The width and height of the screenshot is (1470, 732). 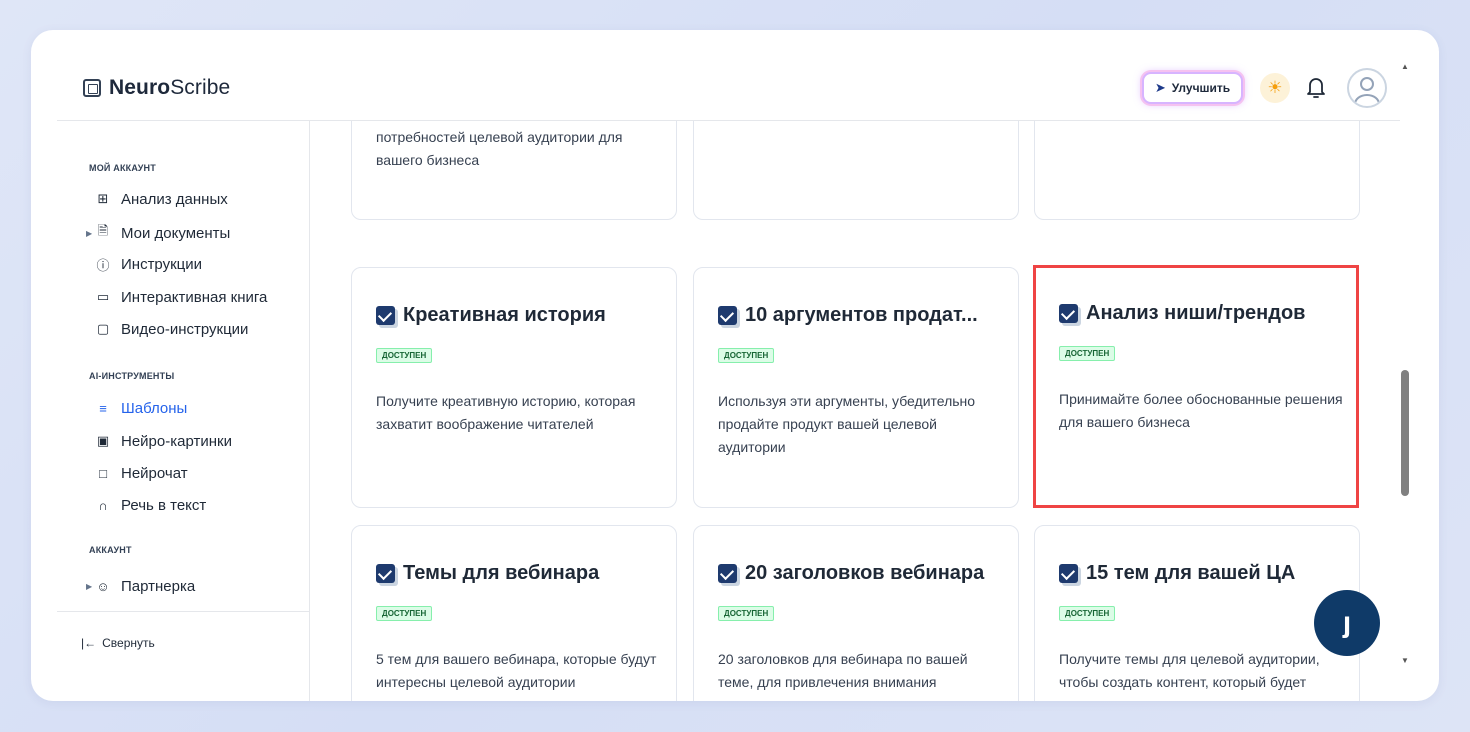 I want to click on avatar-body, so click(x=1367, y=100).